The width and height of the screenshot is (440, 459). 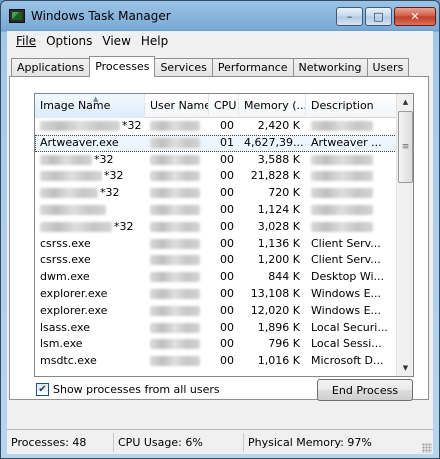 What do you see at coordinates (122, 66) in the screenshot?
I see `tab-processes: Processes` at bounding box center [122, 66].